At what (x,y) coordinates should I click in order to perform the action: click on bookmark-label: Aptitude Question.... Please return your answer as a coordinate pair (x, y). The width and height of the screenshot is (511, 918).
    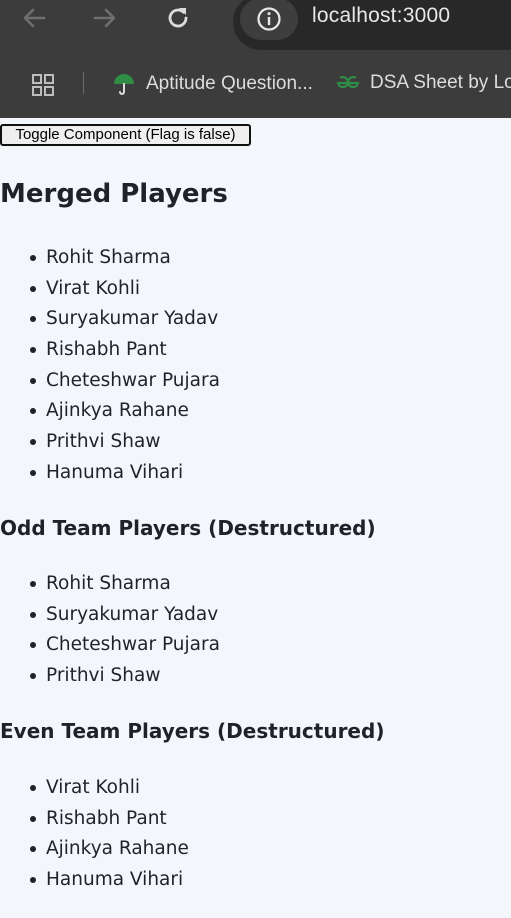
    Looking at the image, I should click on (229, 83).